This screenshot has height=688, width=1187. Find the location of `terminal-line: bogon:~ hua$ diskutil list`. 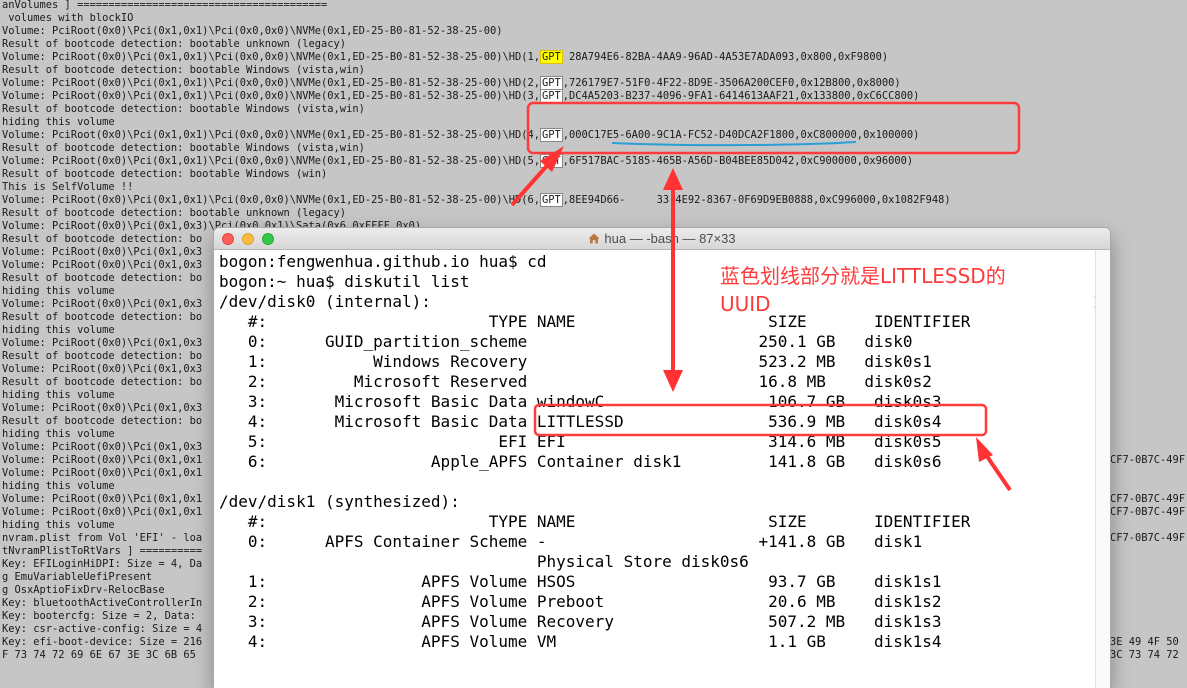

terminal-line: bogon:~ hua$ diskutil list is located at coordinates (344, 281).